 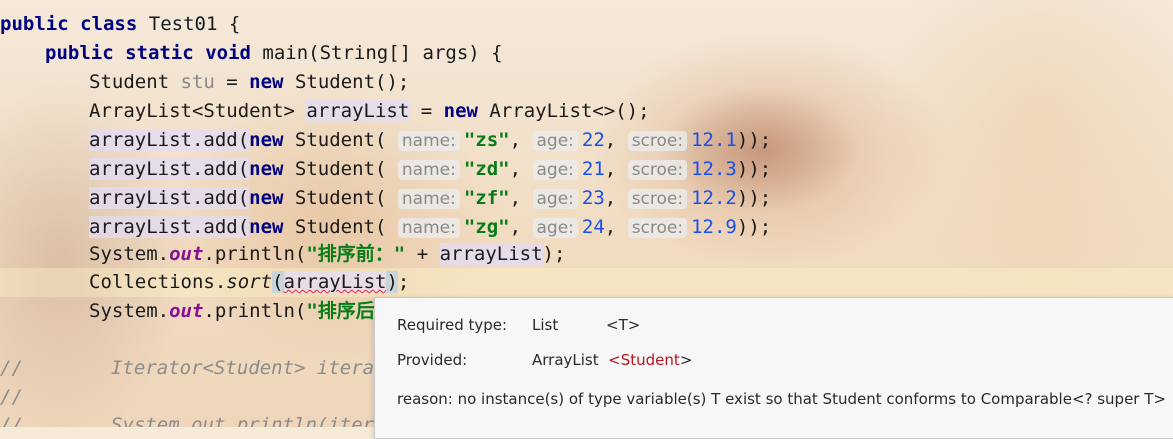 What do you see at coordinates (228, 53) in the screenshot?
I see `keyword: void` at bounding box center [228, 53].